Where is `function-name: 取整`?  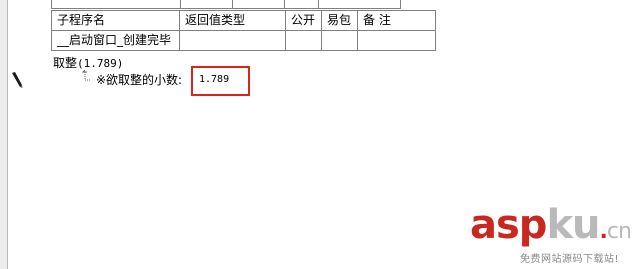
function-name: 取整 is located at coordinates (65, 63).